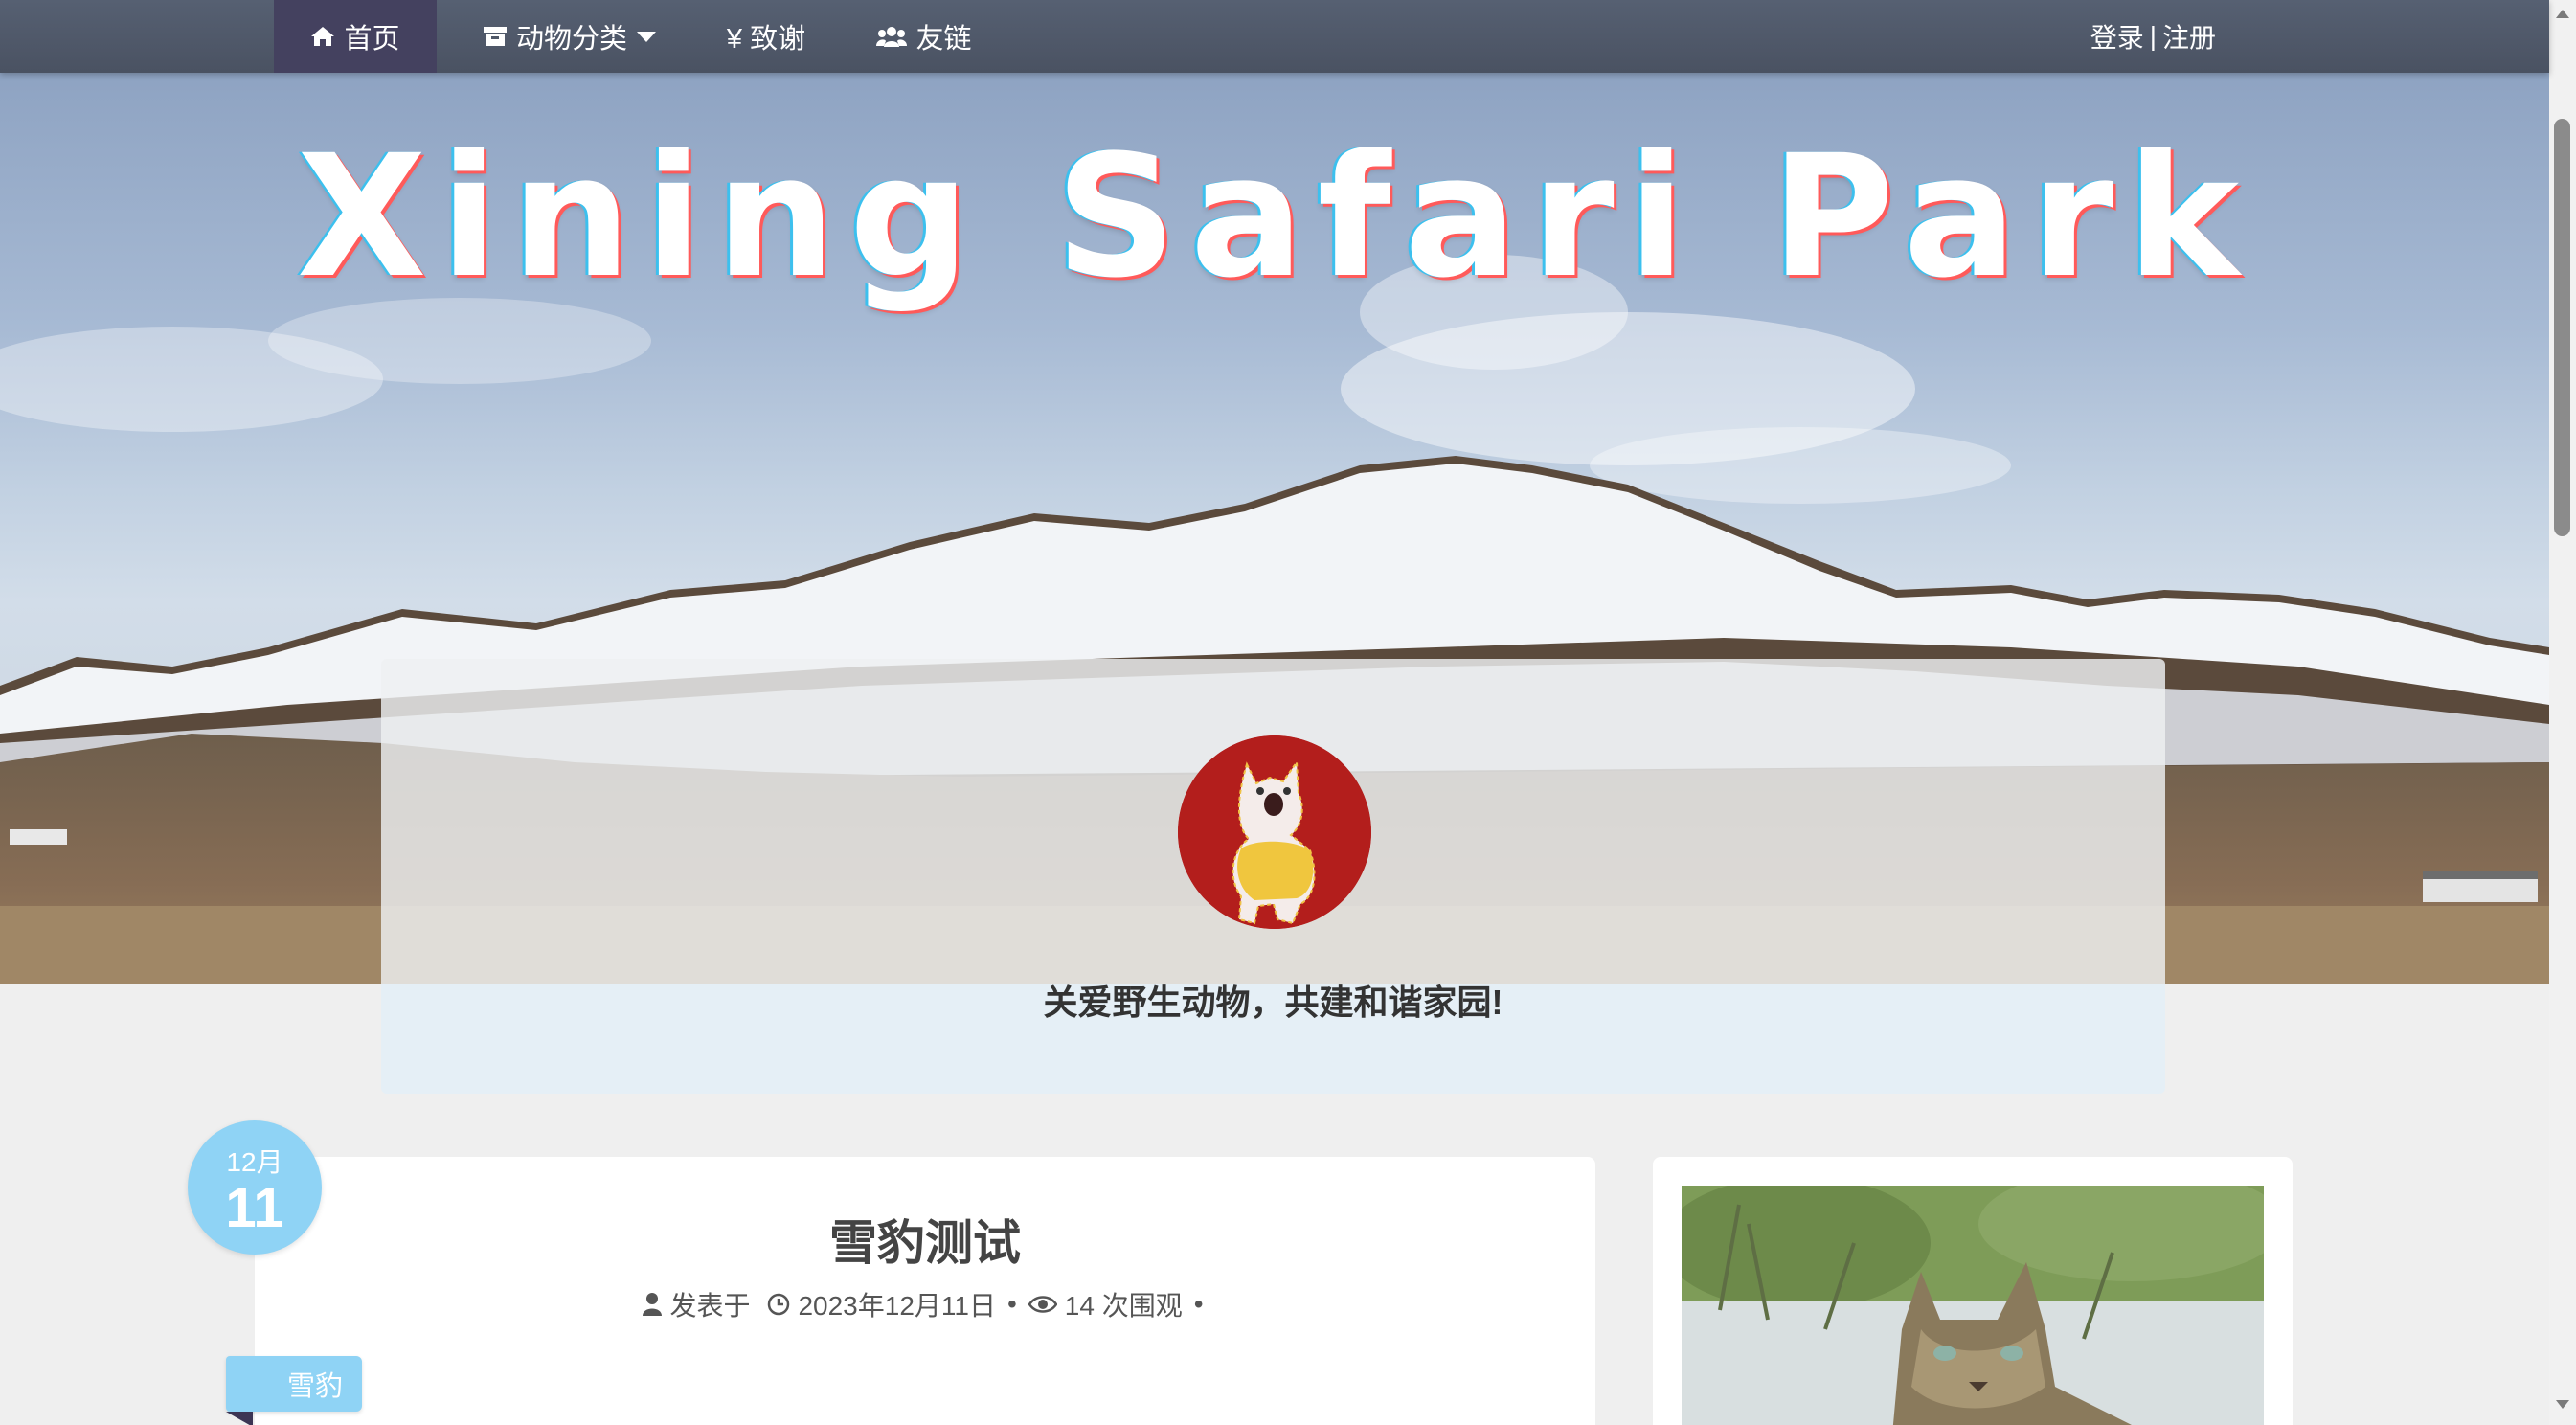  I want to click on wildcat-photo, so click(1973, 1305).